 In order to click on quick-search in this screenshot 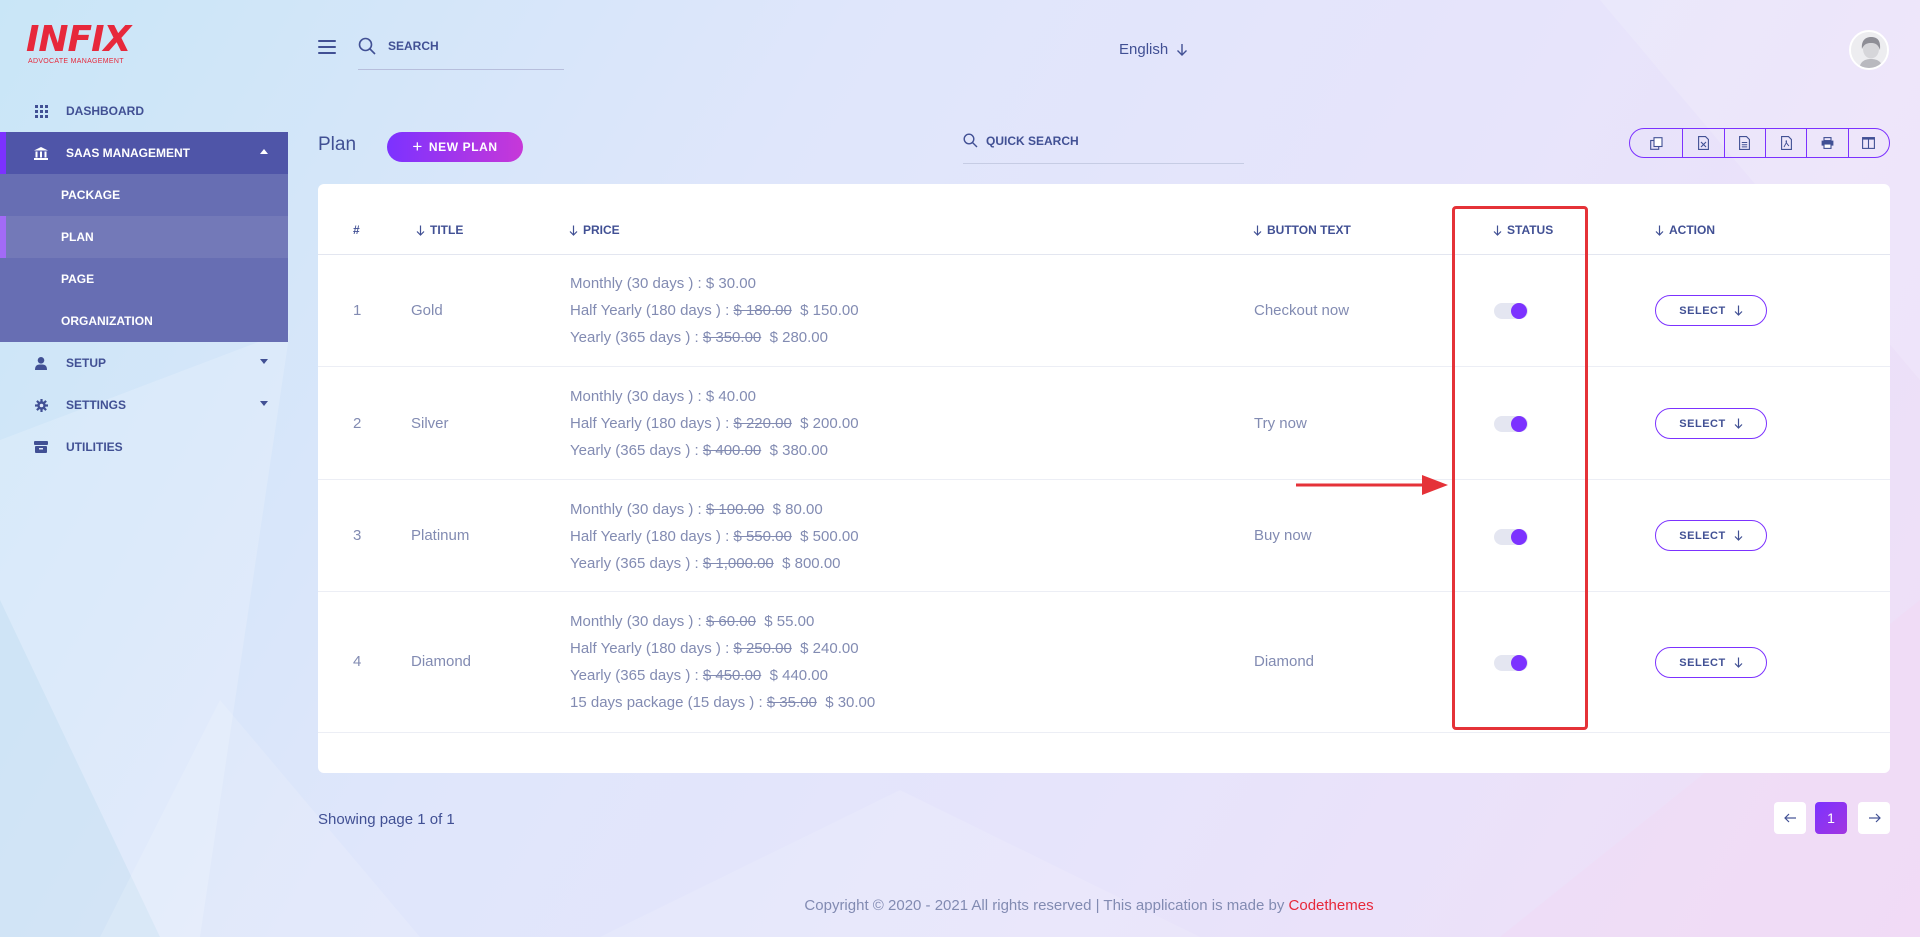, I will do `click(1103, 148)`.